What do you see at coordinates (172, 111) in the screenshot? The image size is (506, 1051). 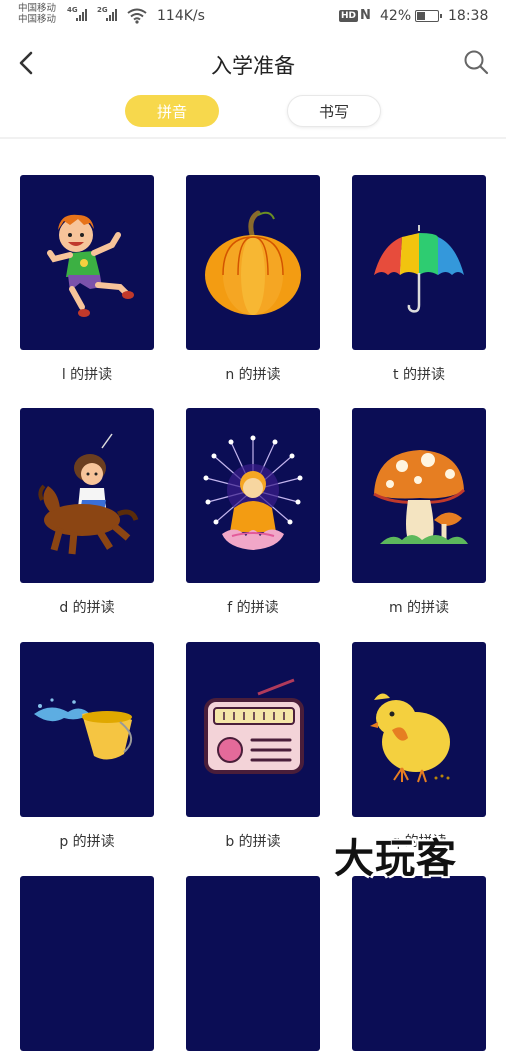 I see `tab-pinyin: 拼音` at bounding box center [172, 111].